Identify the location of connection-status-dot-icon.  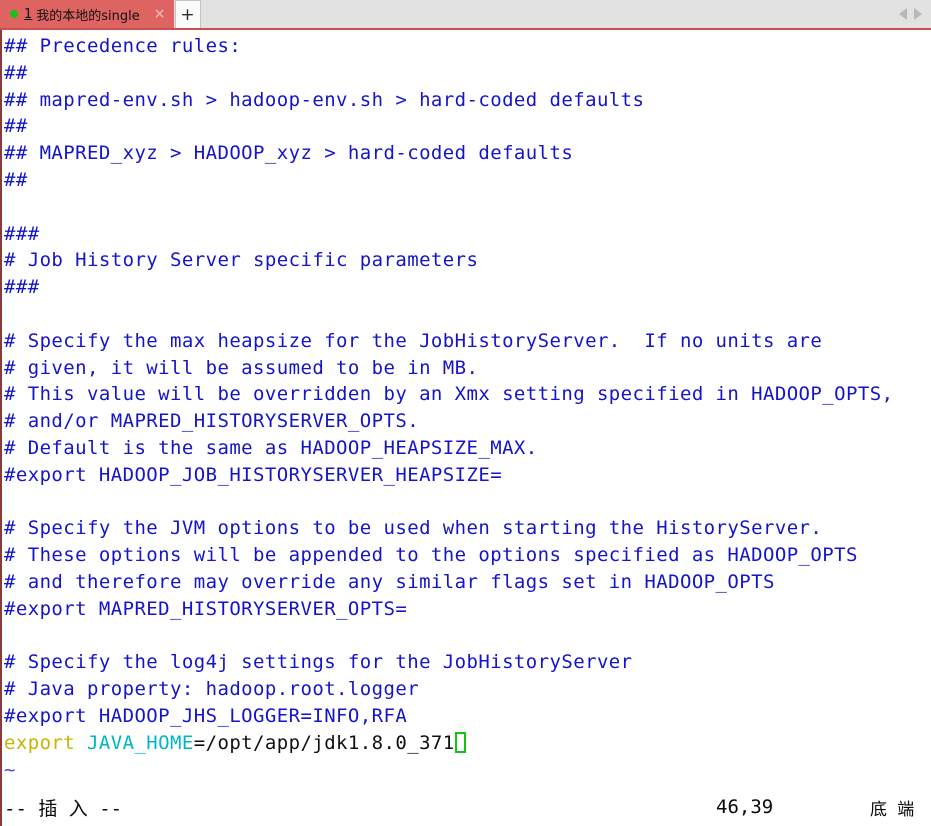
(14, 14).